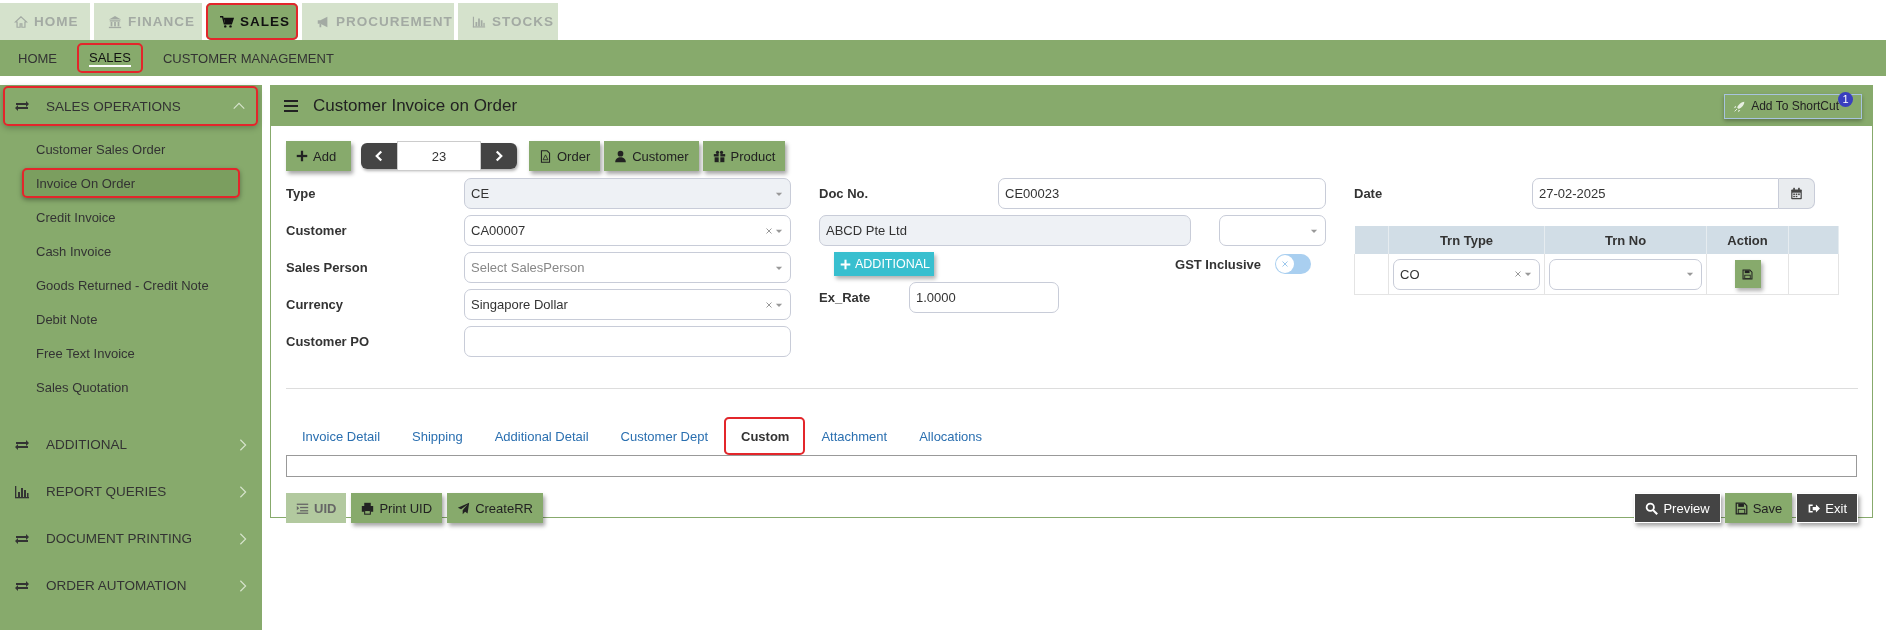 This screenshot has height=630, width=1886. I want to click on select-field: CO, so click(1466, 274).